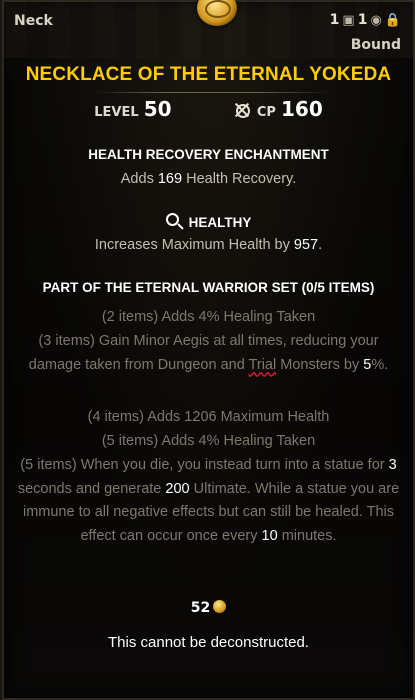 Image resolution: width=415 pixels, height=700 pixels. Describe the element at coordinates (334, 20) in the screenshot. I see `bank-count: 1` at that location.